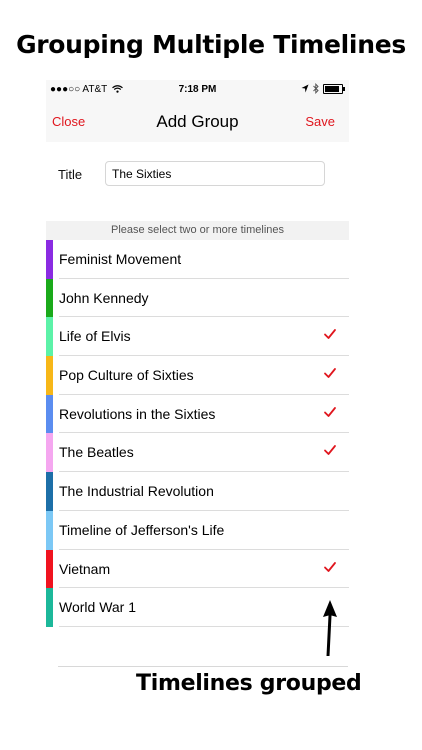  I want to click on timeline-label: Pop Culture of Sixties, so click(126, 375).